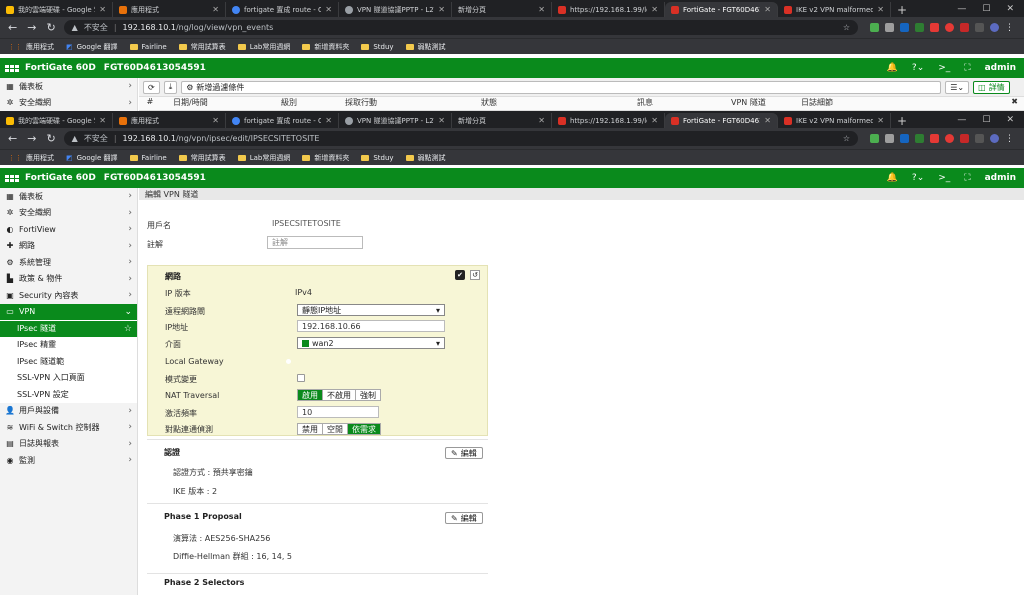 The height and width of the screenshot is (595, 1024). Describe the element at coordinates (68, 246) in the screenshot. I see `sidebar-item-network: ✚ 網路 ›` at that location.